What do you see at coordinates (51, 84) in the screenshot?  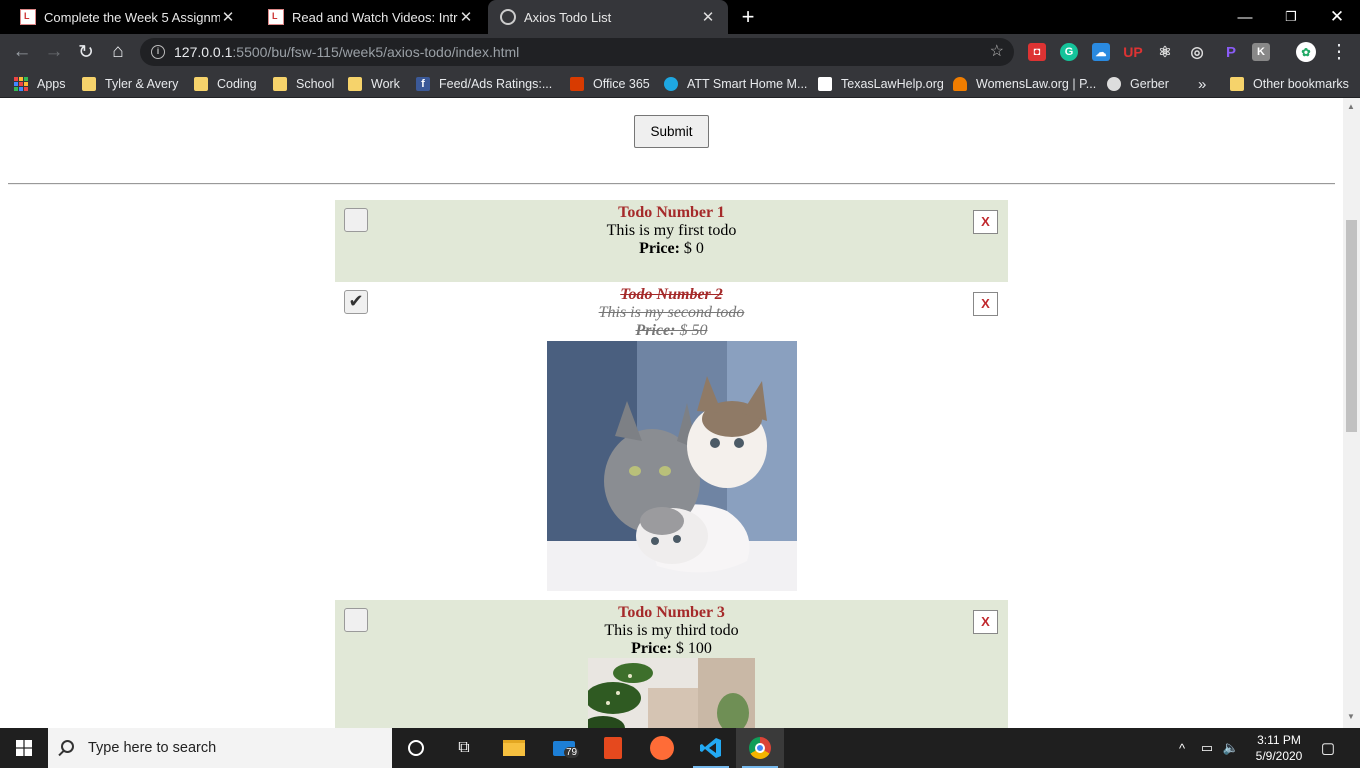 I see `bookmark-label: Apps` at bounding box center [51, 84].